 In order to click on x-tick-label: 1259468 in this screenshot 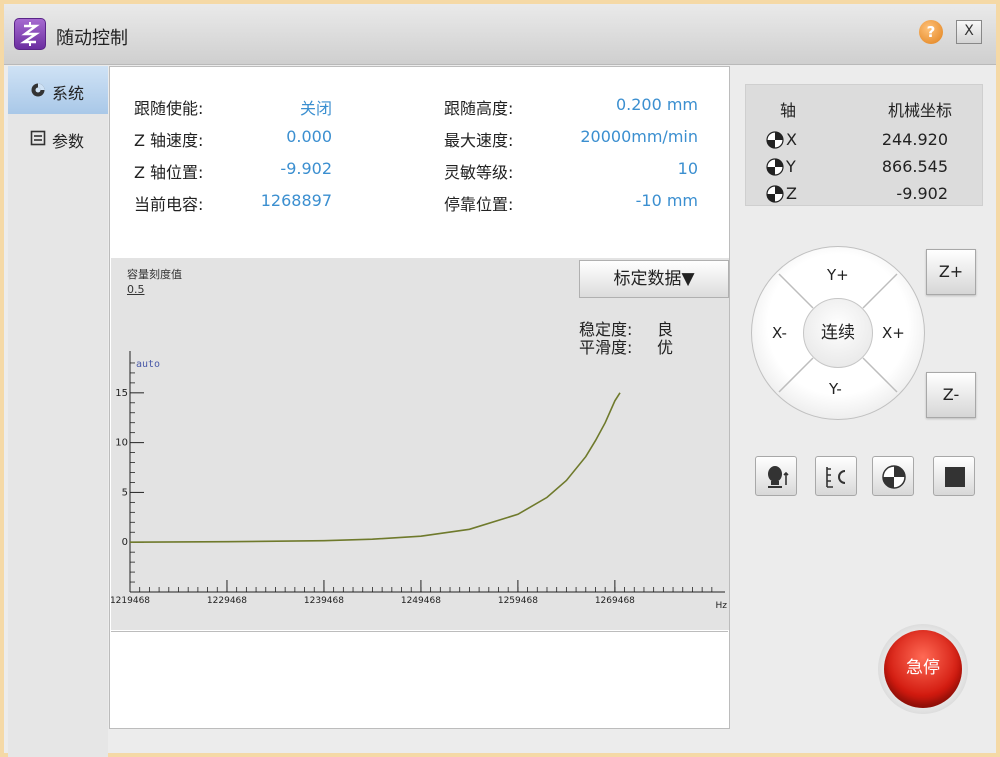, I will do `click(518, 601)`.